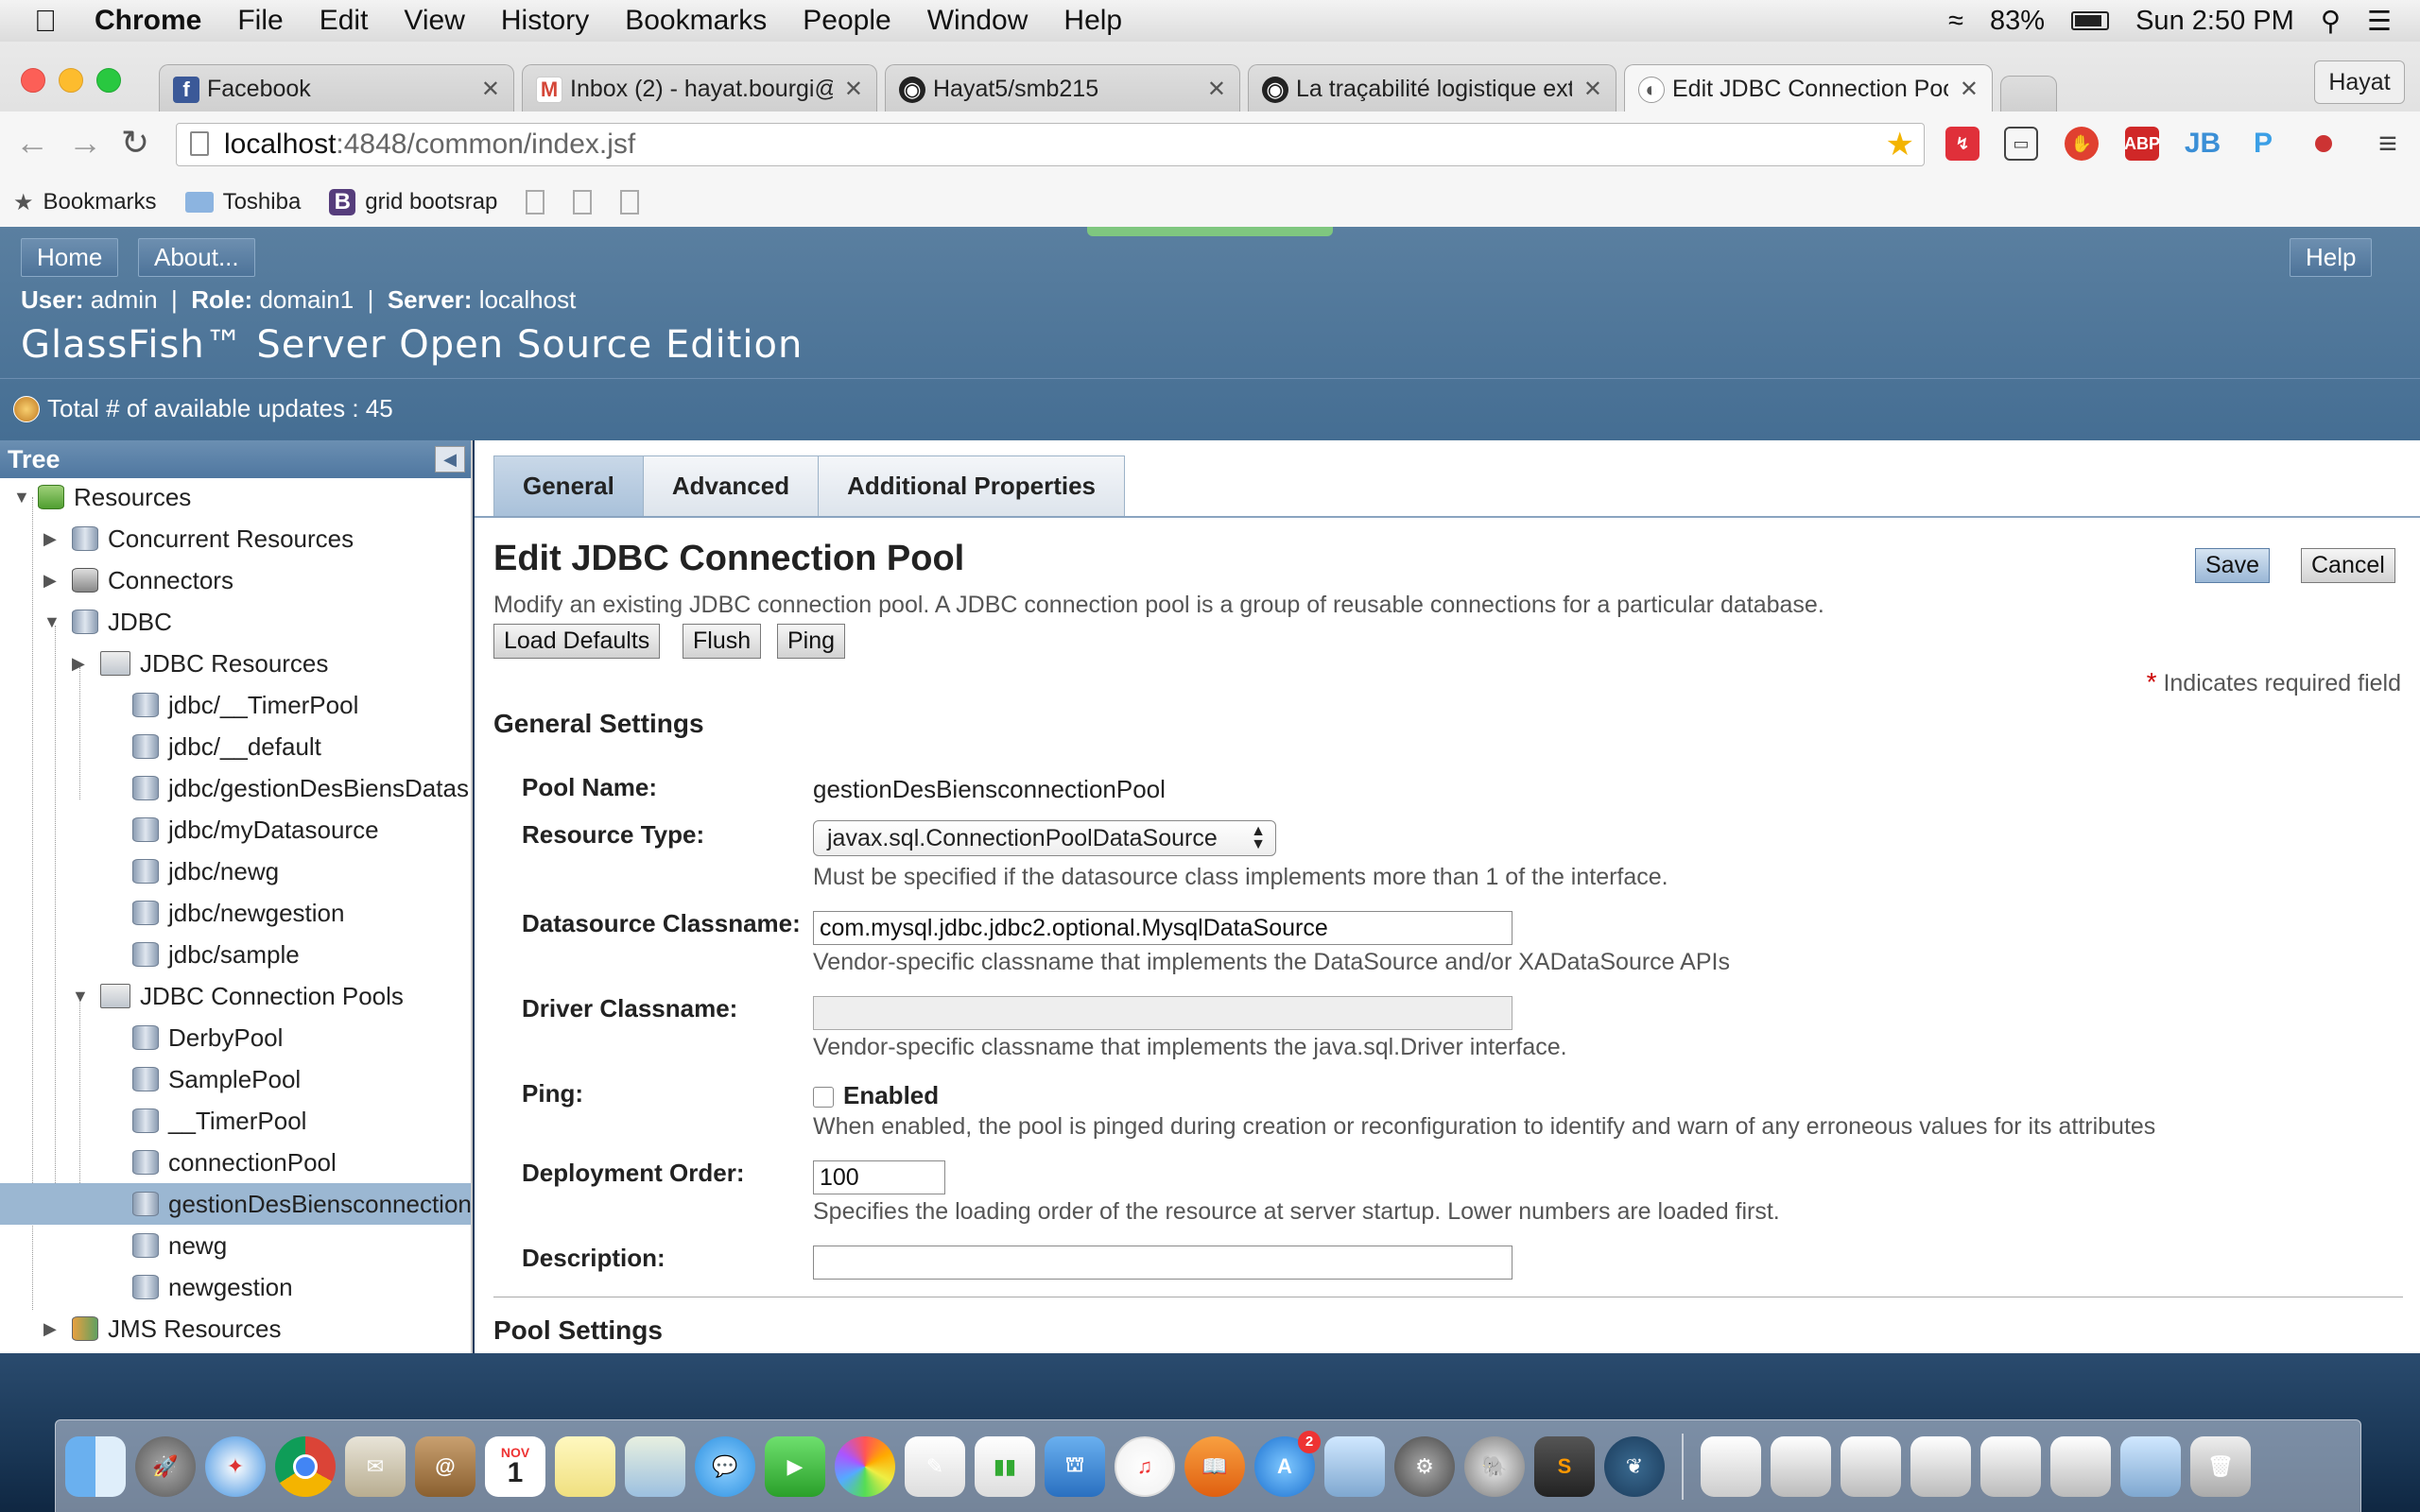 This screenshot has height=1512, width=2420. Describe the element at coordinates (1808, 88) in the screenshot. I see `tab-edit-jdbc: ◐ Edit JDBC Connection Poo ✕` at that location.